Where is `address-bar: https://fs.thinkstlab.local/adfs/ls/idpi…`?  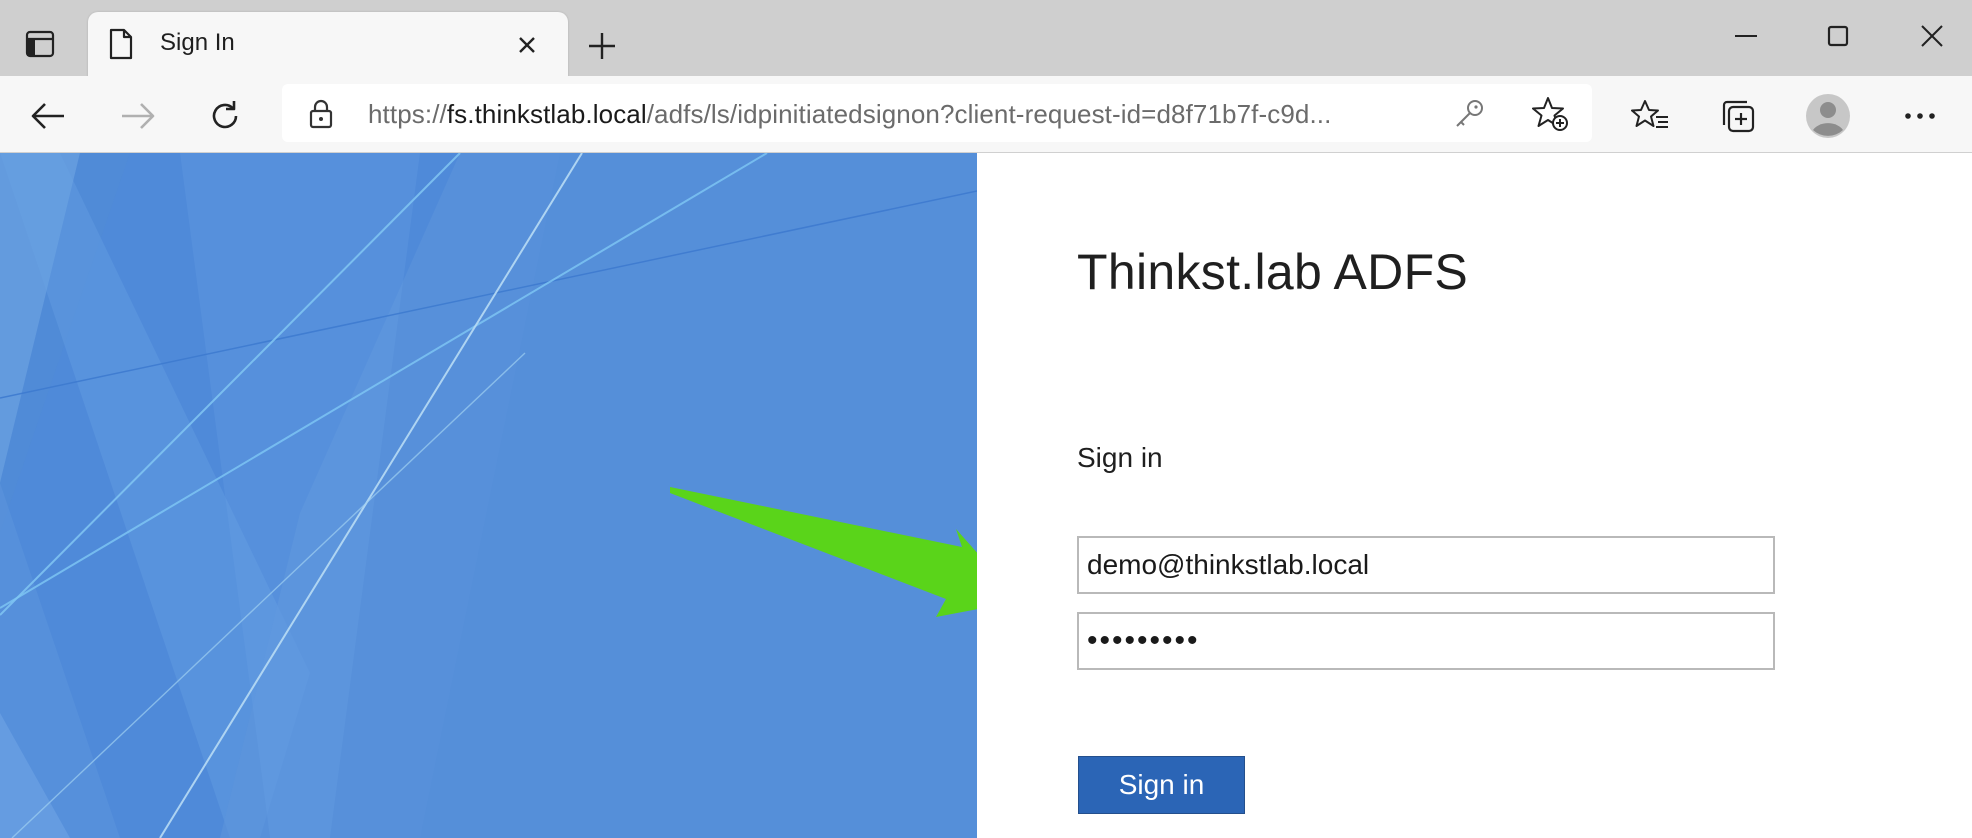 address-bar: https://fs.thinkstlab.local/adfs/ls/idpi… is located at coordinates (937, 113).